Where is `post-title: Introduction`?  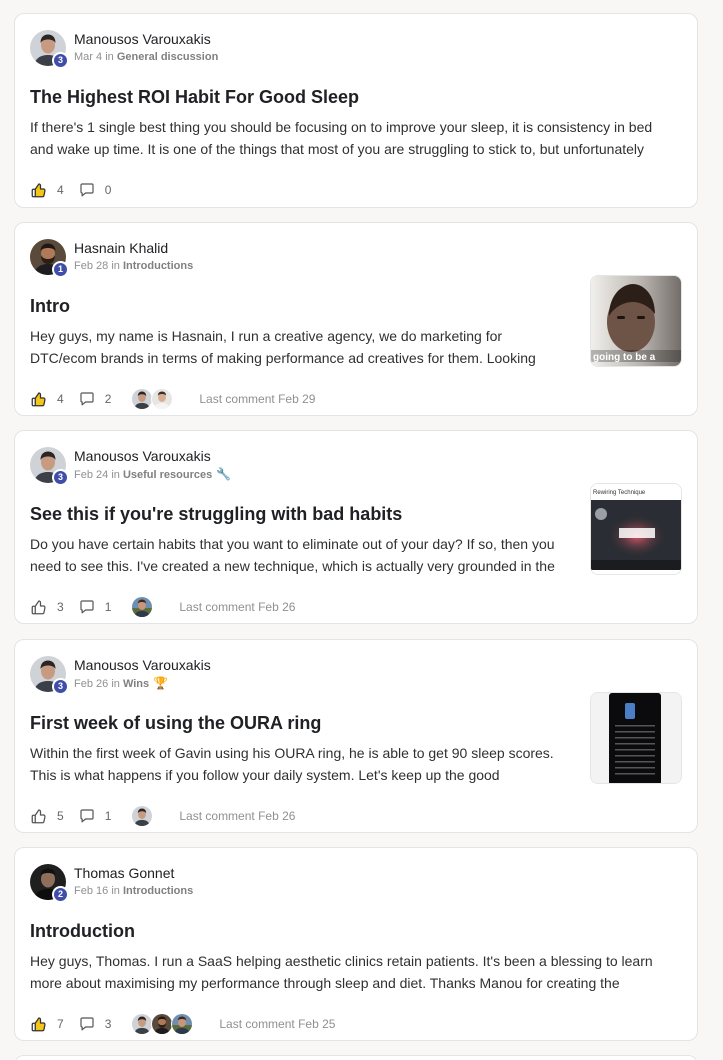 post-title: Introduction is located at coordinates (356, 931).